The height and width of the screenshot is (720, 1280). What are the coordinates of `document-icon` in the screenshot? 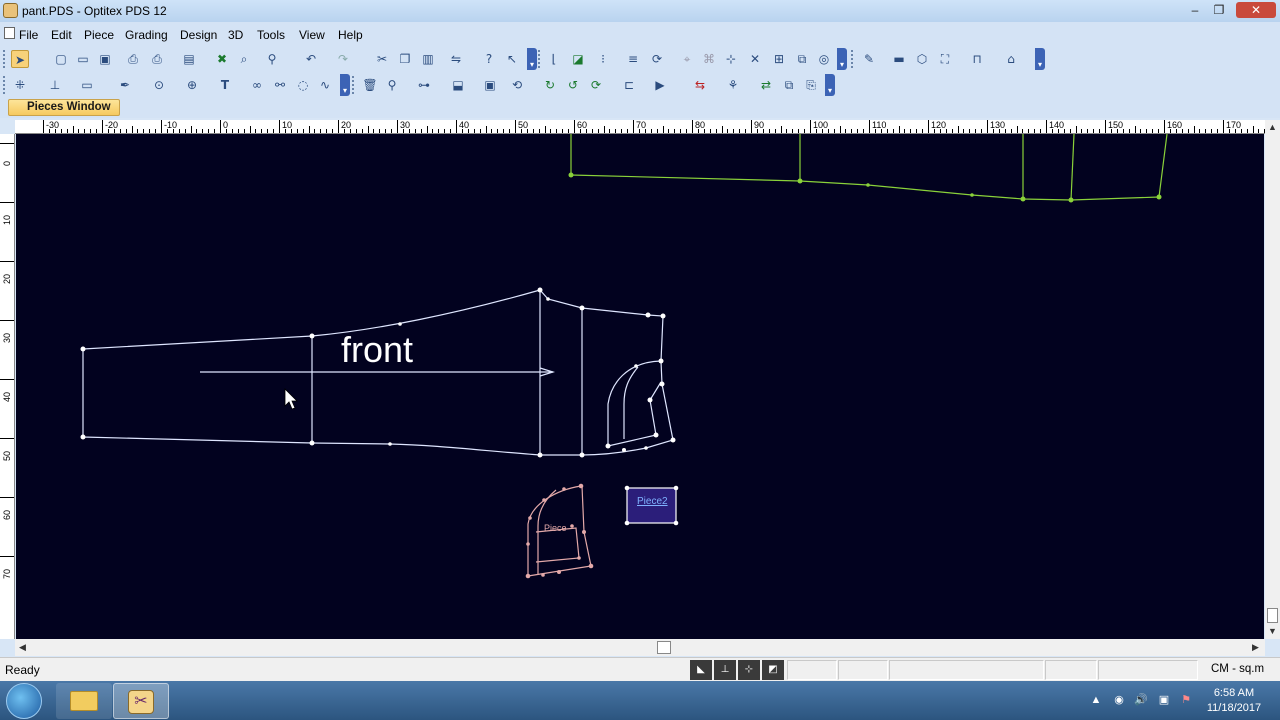 It's located at (9, 33).